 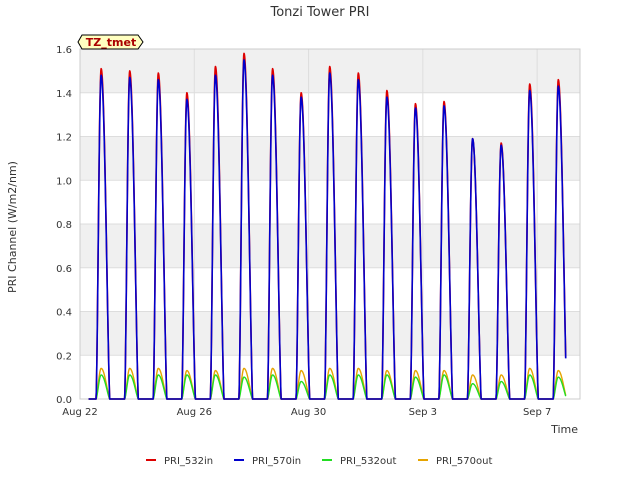 I want to click on x-axis-ticks: Aug 22 Aug 26 Aug 30 Sep 3 Sep 7, so click(x=306, y=412).